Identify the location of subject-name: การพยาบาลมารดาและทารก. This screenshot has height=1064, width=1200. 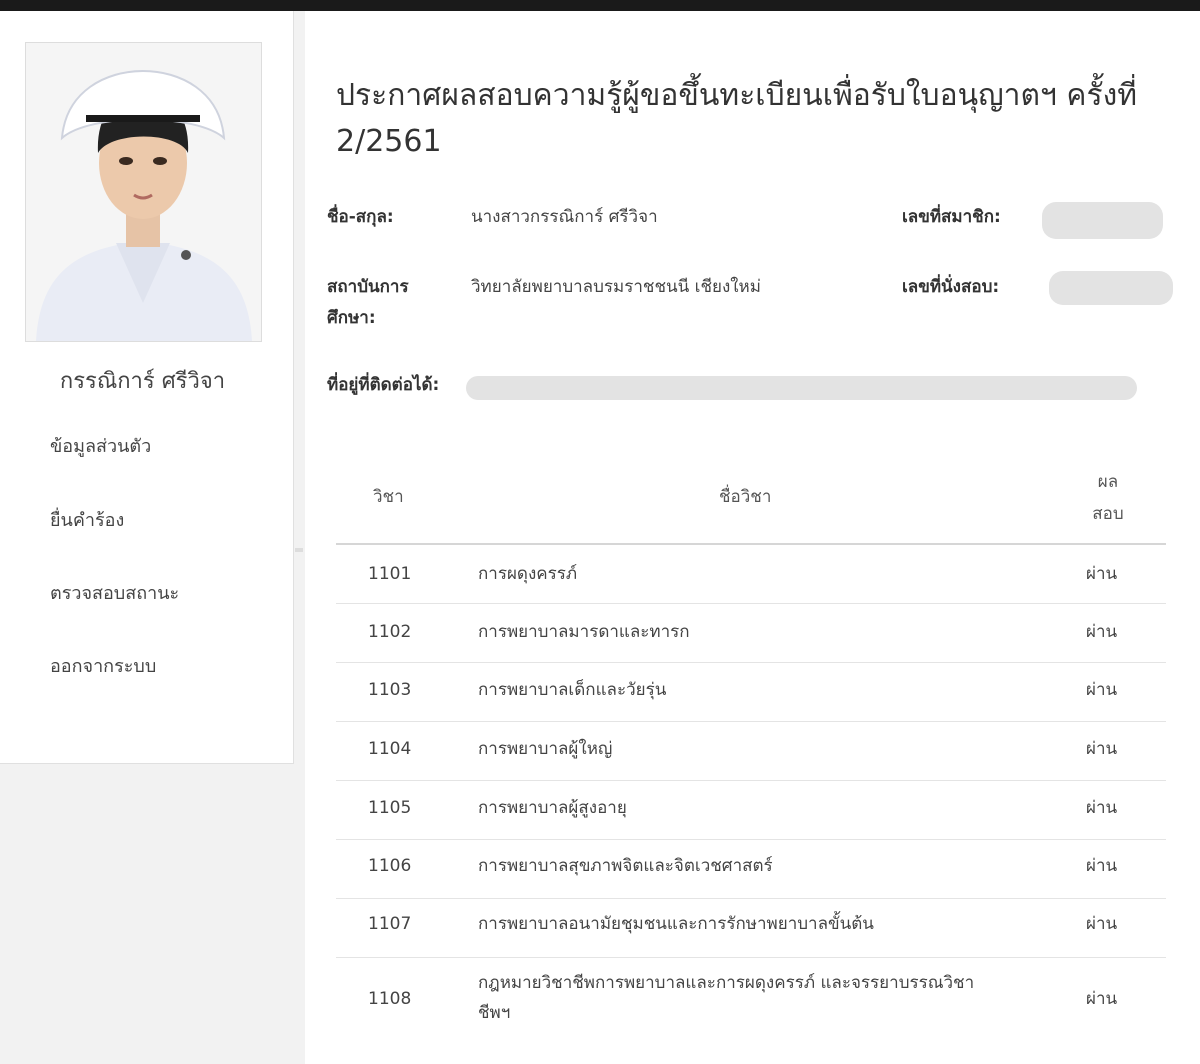
(584, 632).